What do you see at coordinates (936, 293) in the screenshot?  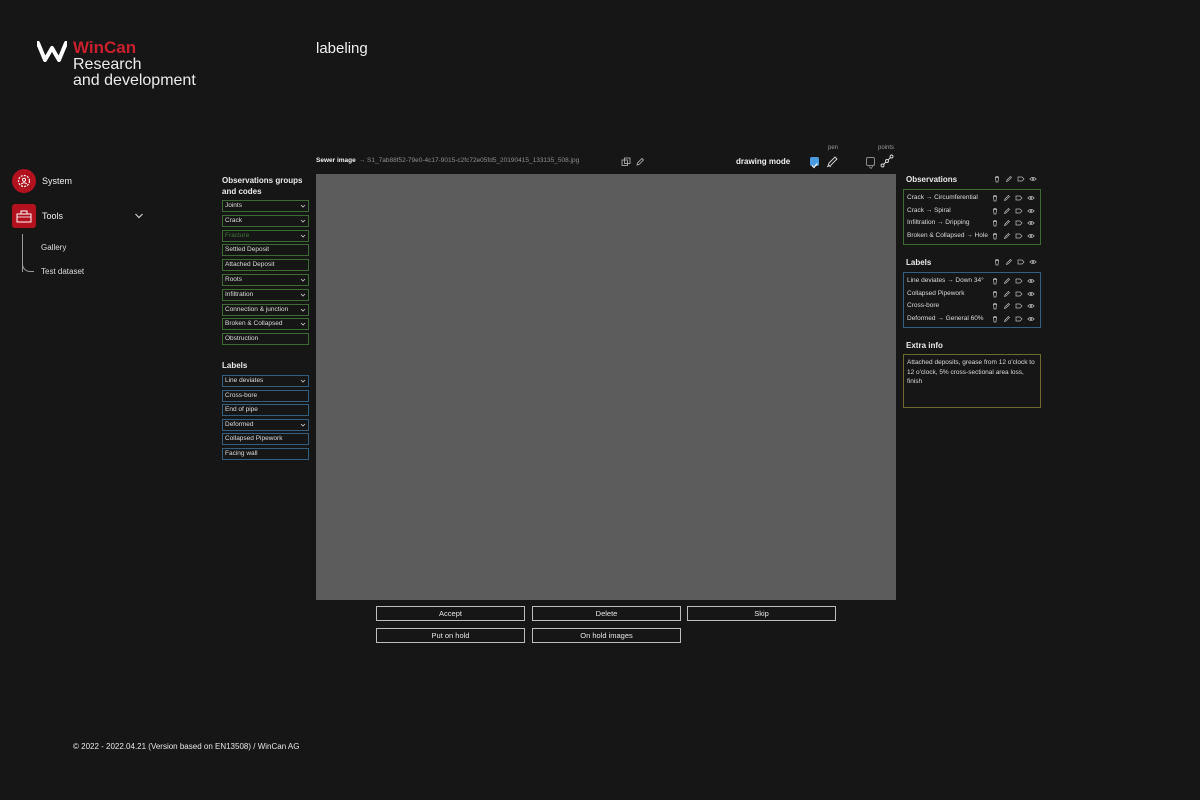 I see `list-item-label: Collapsed Pipework` at bounding box center [936, 293].